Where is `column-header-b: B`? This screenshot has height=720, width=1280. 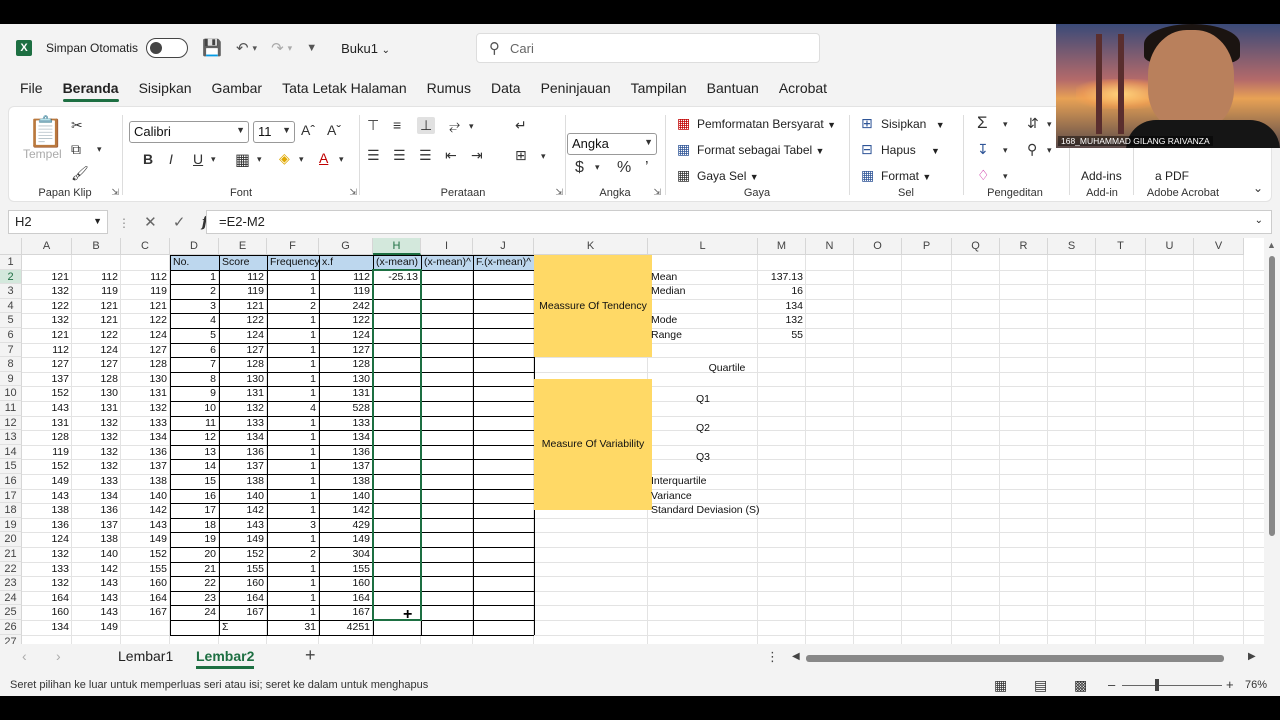
column-header-b: B is located at coordinates (96, 246).